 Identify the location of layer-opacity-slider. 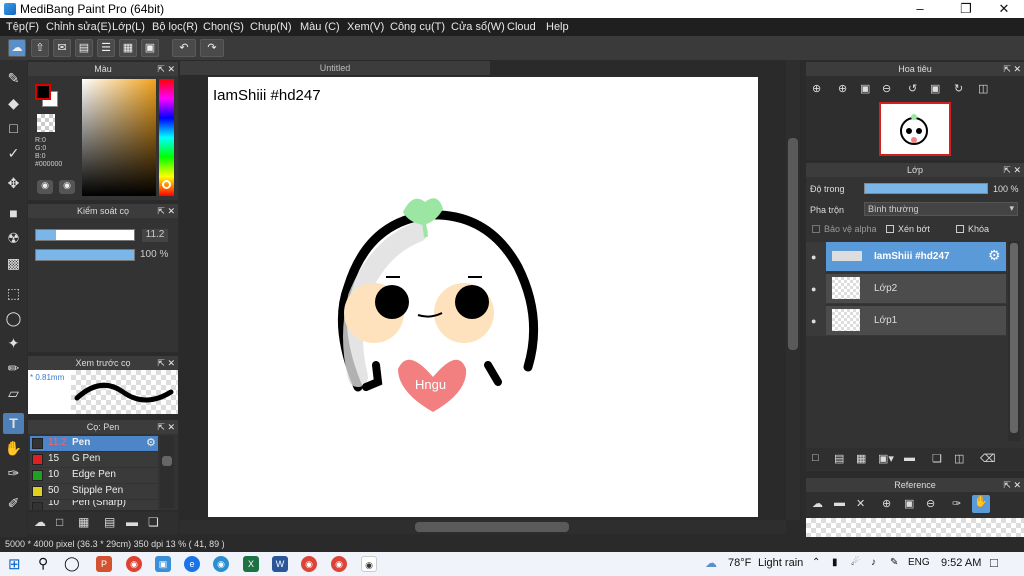
(926, 188).